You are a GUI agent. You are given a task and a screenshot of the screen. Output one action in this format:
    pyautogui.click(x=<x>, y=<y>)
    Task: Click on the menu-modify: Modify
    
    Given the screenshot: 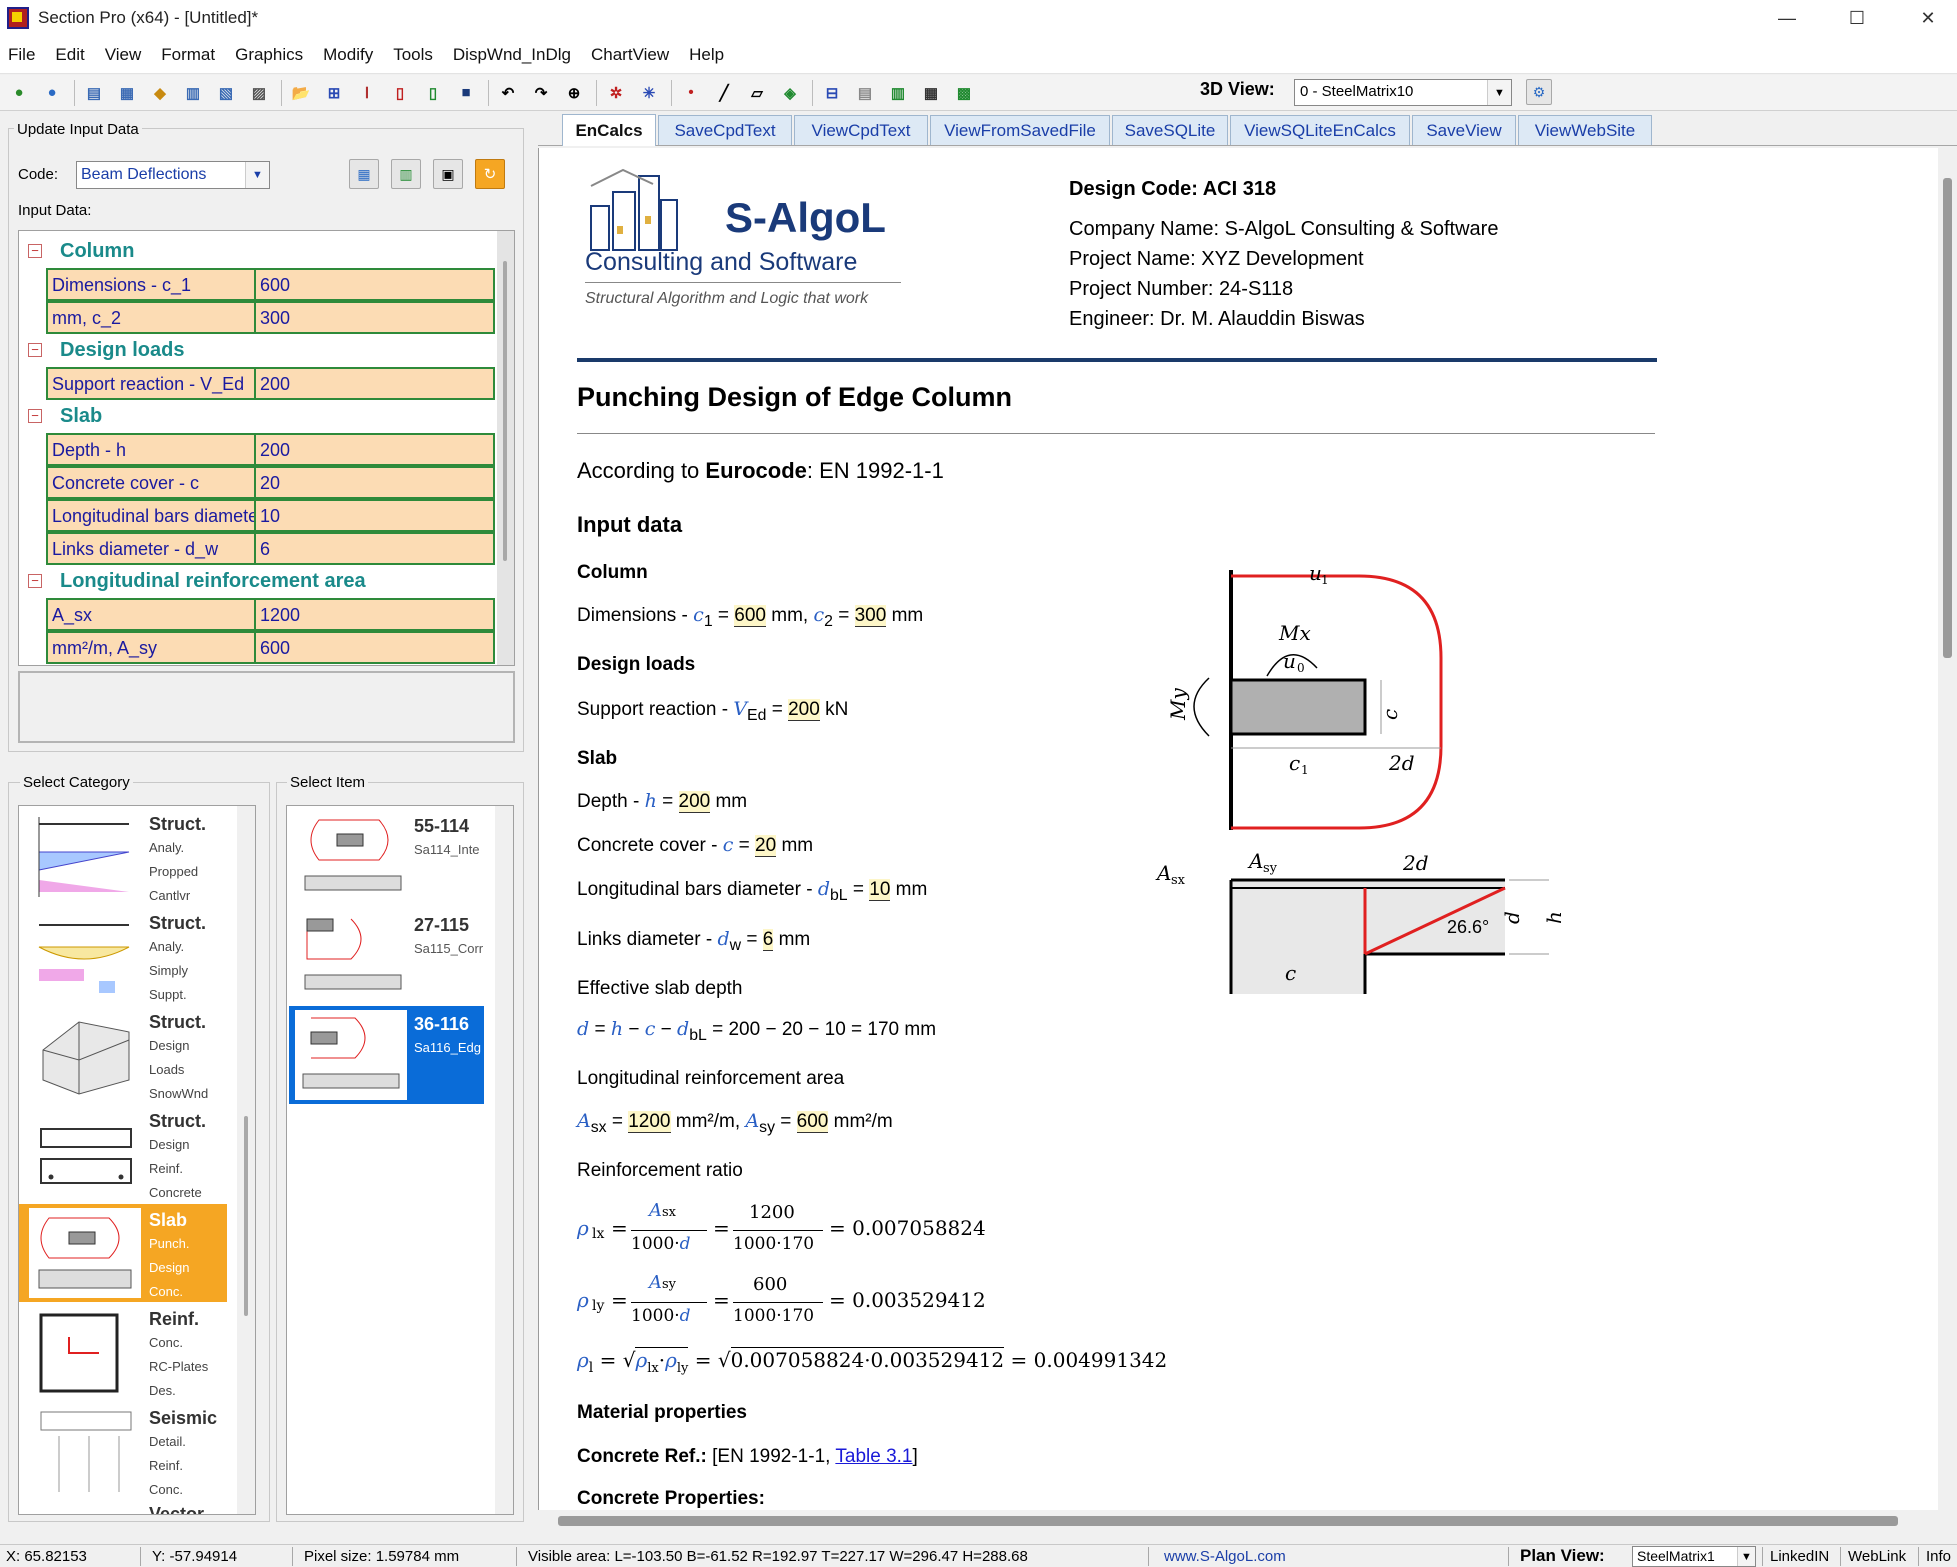 What is the action you would take?
    pyautogui.click(x=348, y=55)
    